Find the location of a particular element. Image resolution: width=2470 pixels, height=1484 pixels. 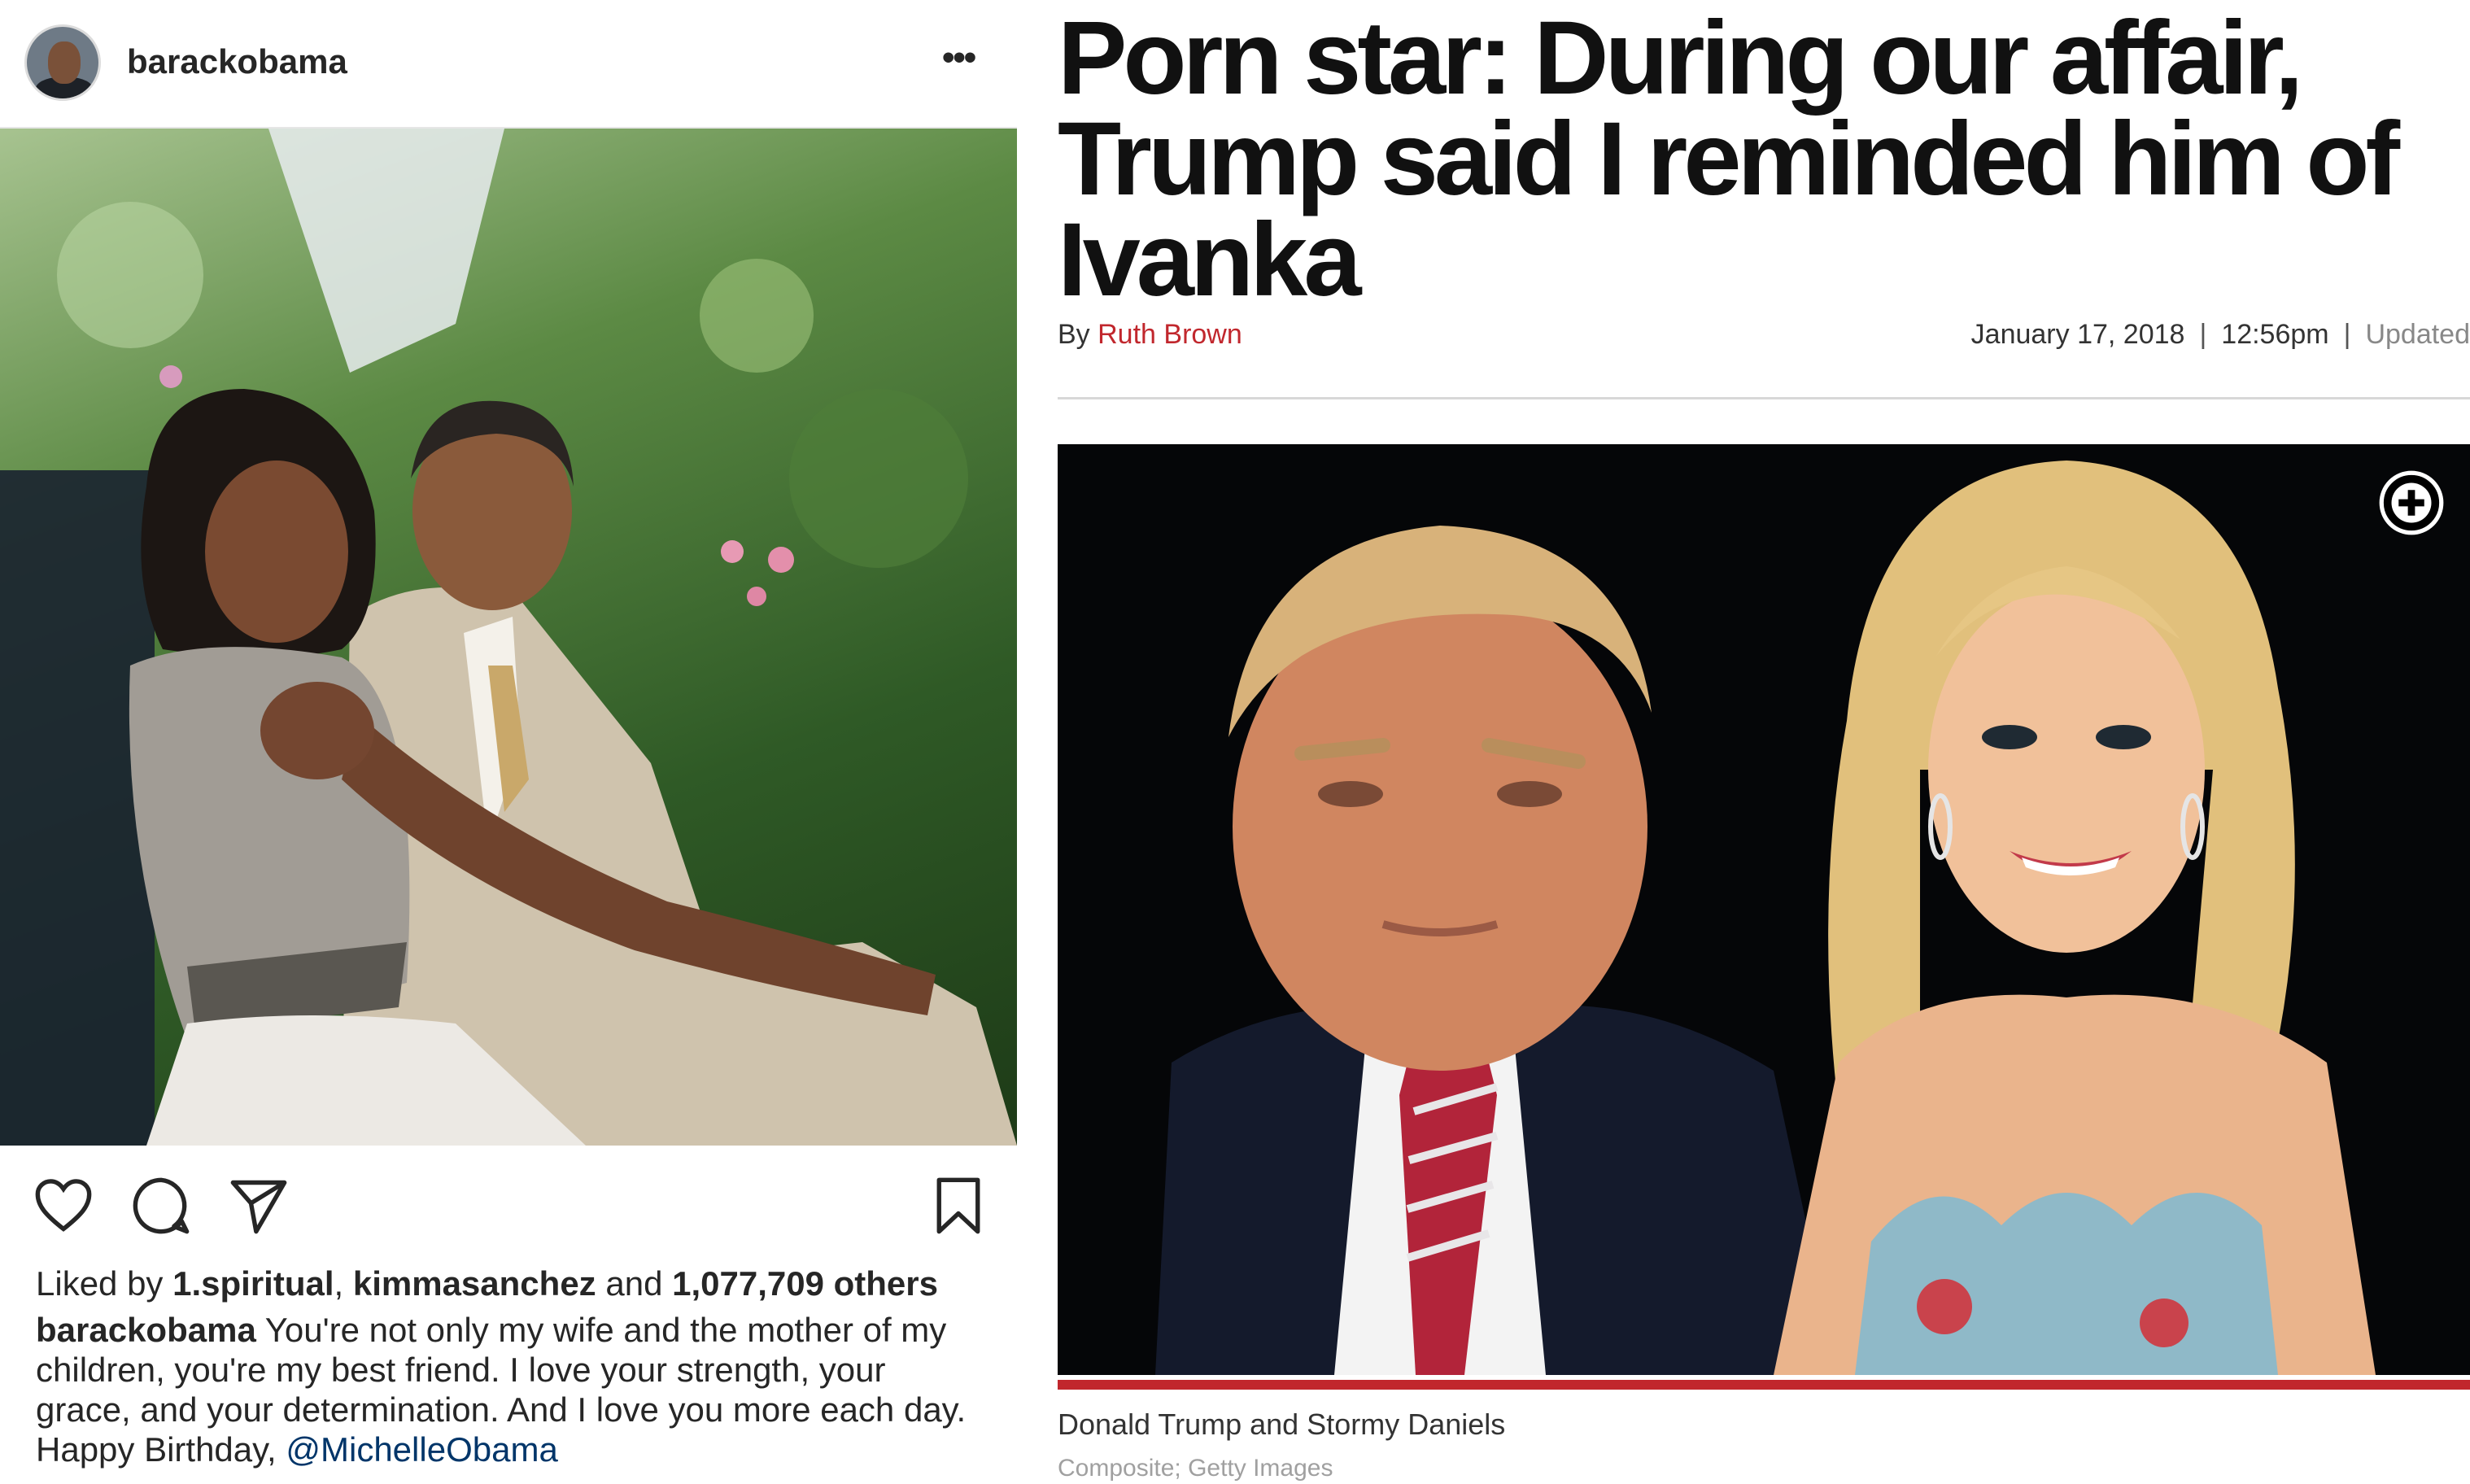

post-actions is located at coordinates (509, 1204).